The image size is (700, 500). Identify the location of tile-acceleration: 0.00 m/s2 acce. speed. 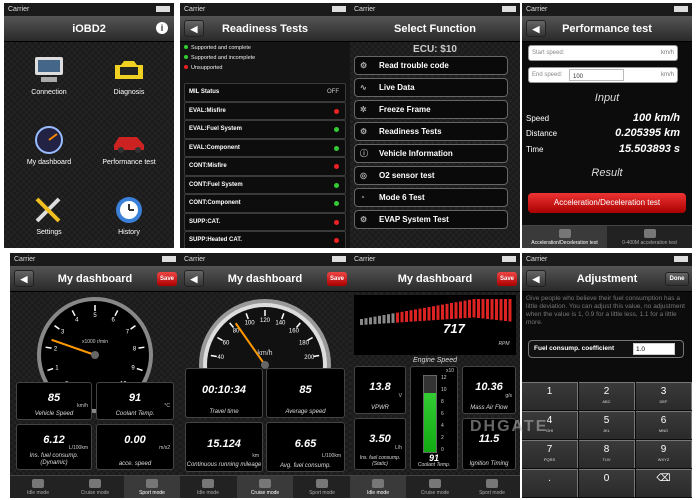
(135, 447).